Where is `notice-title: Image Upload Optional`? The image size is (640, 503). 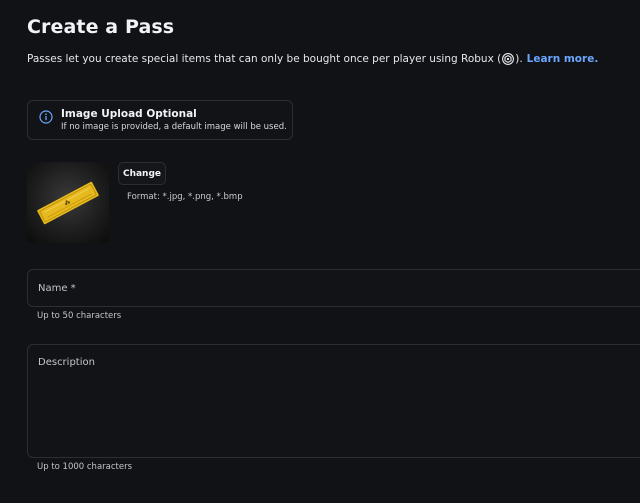 notice-title: Image Upload Optional is located at coordinates (129, 114).